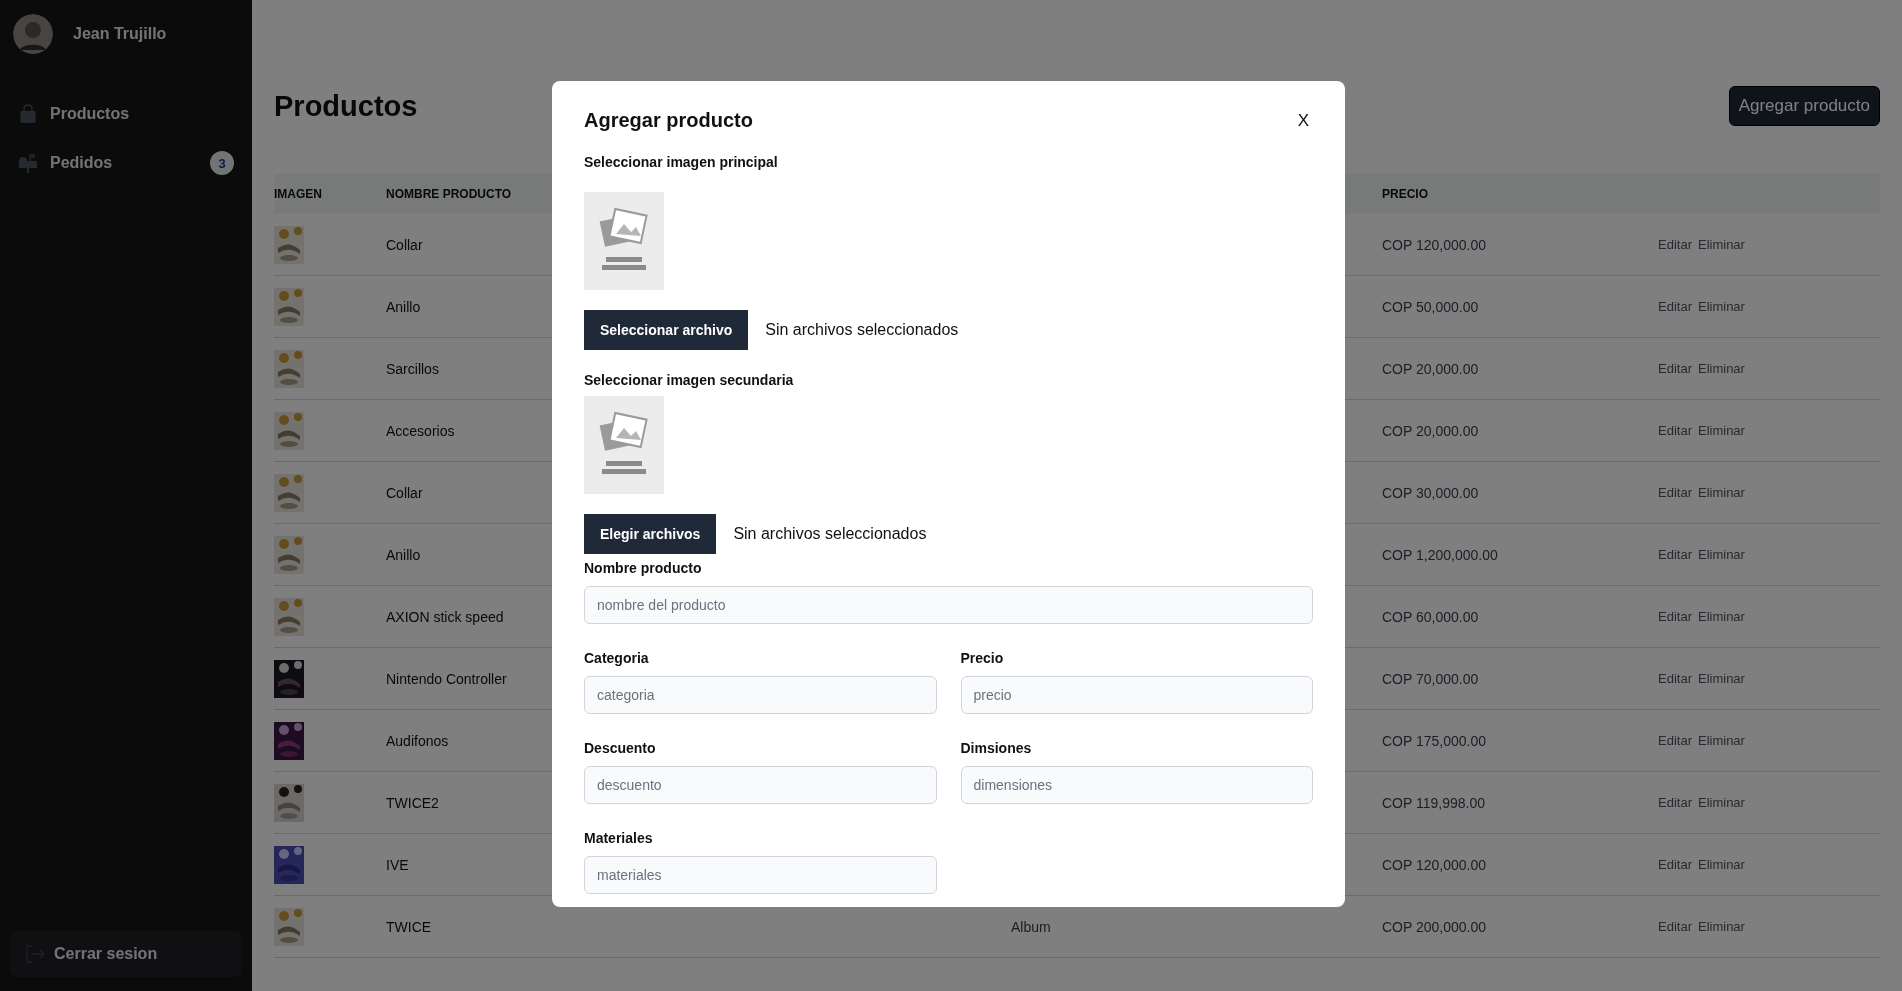 The image size is (1902, 991). Describe the element at coordinates (33, 34) in the screenshot. I see `avatar` at that location.